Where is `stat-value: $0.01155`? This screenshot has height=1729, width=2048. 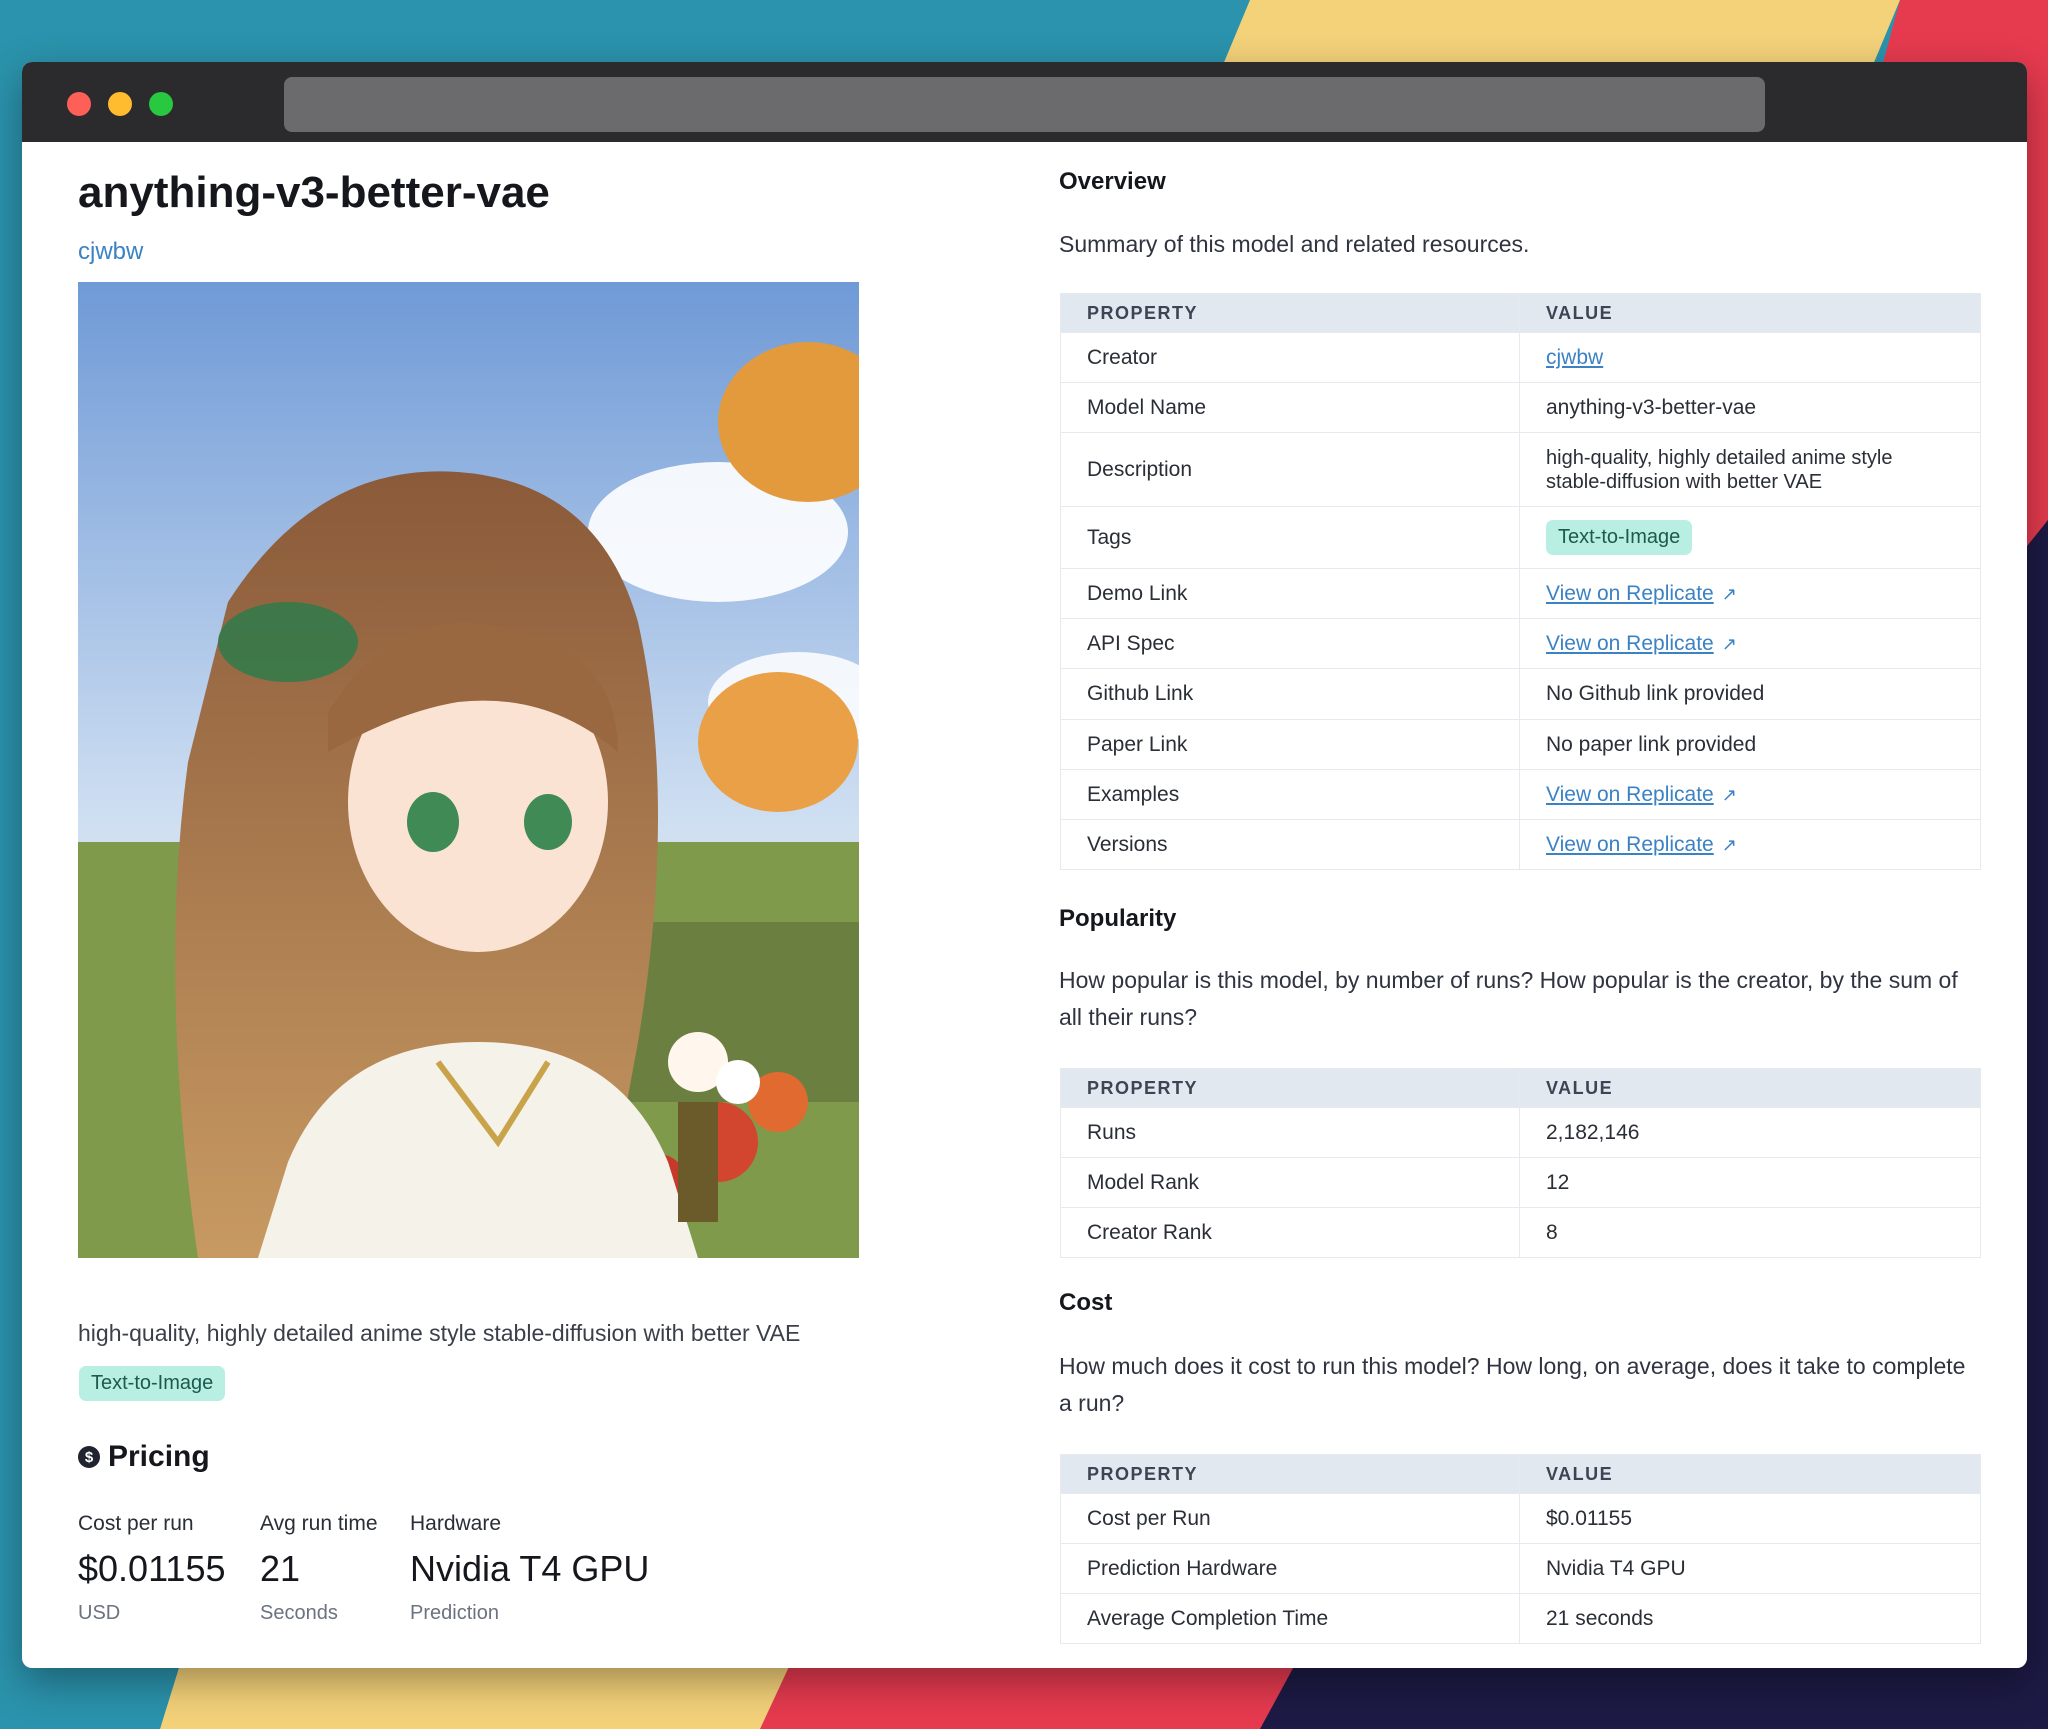 stat-value: $0.01155 is located at coordinates (152, 1568).